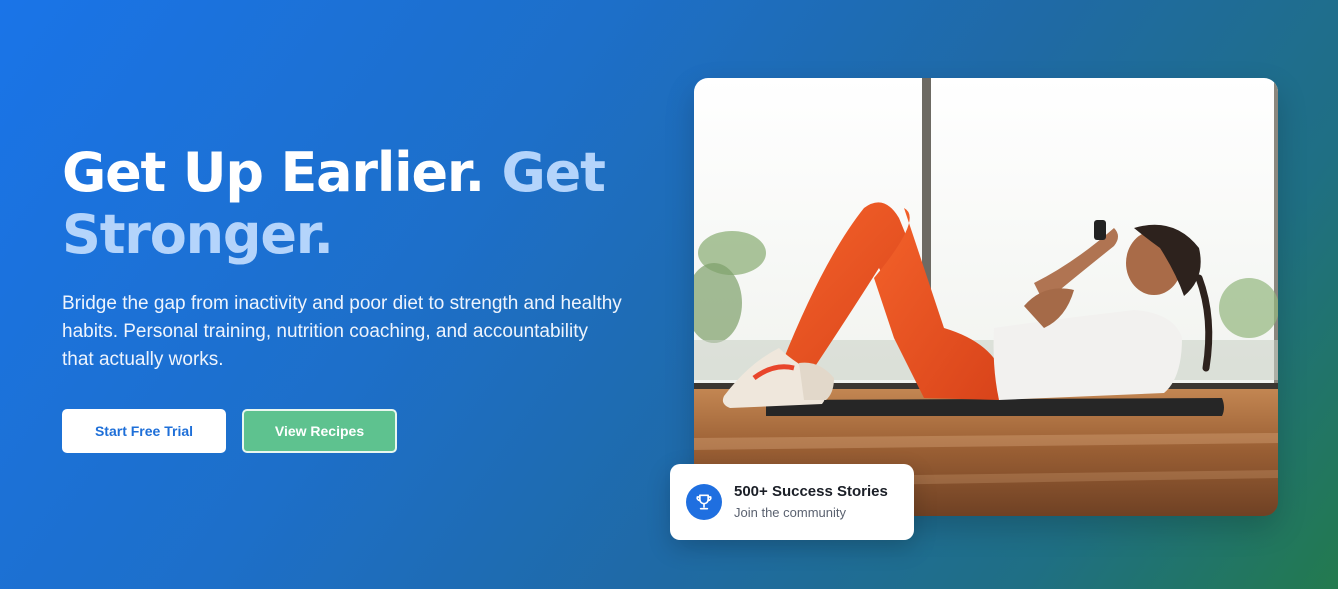  What do you see at coordinates (144, 431) in the screenshot?
I see `start-free-trial-button: Start Free Trial` at bounding box center [144, 431].